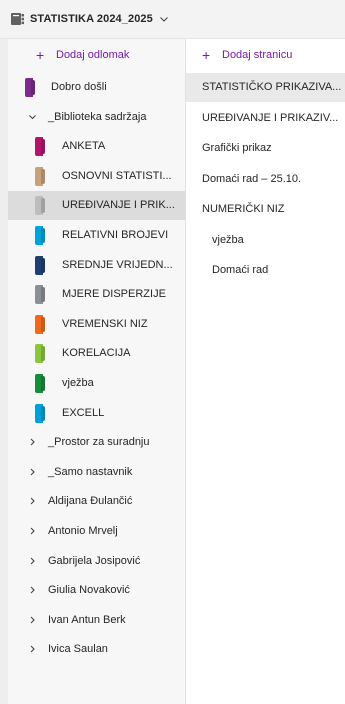 This screenshot has height=704, width=345. I want to click on notebook-title: STATISTIKA 2024_2025, so click(91, 19).